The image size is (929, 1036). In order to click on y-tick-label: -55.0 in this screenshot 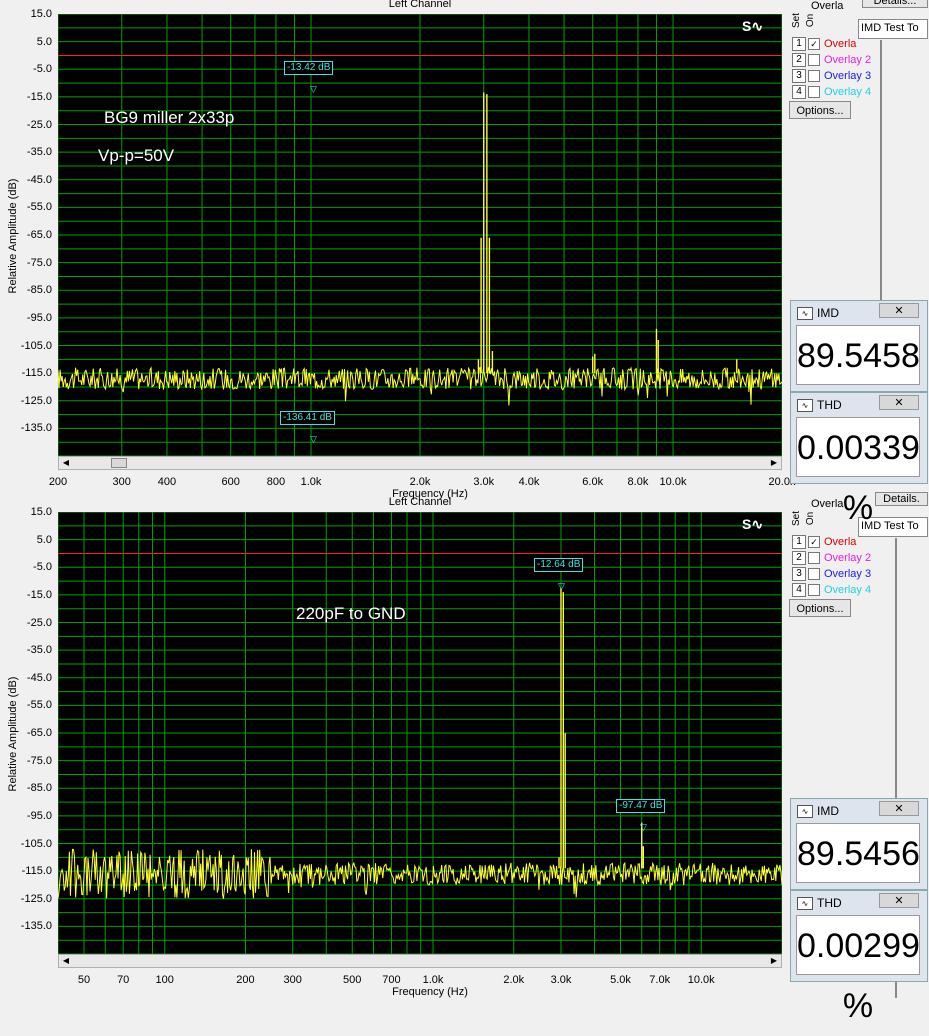, I will do `click(39, 705)`.